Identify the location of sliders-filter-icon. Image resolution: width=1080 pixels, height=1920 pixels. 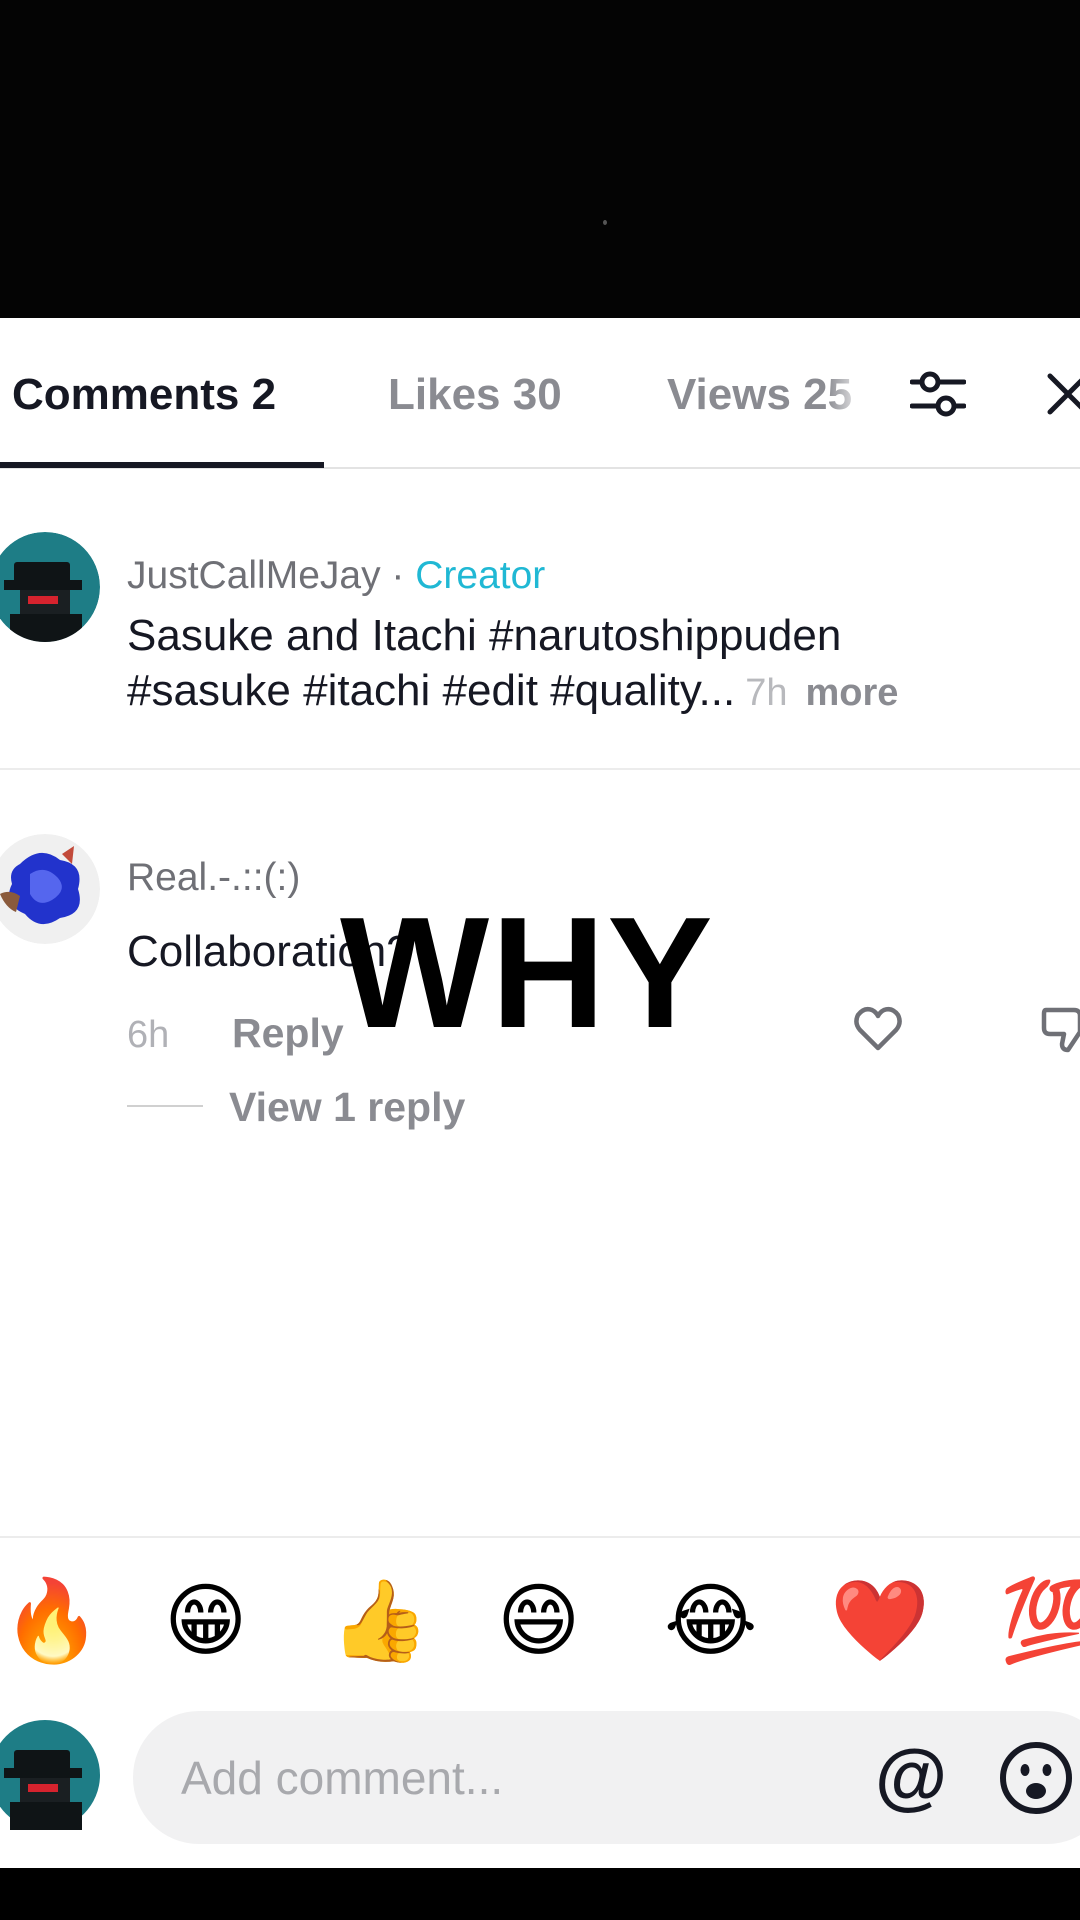
(938, 395).